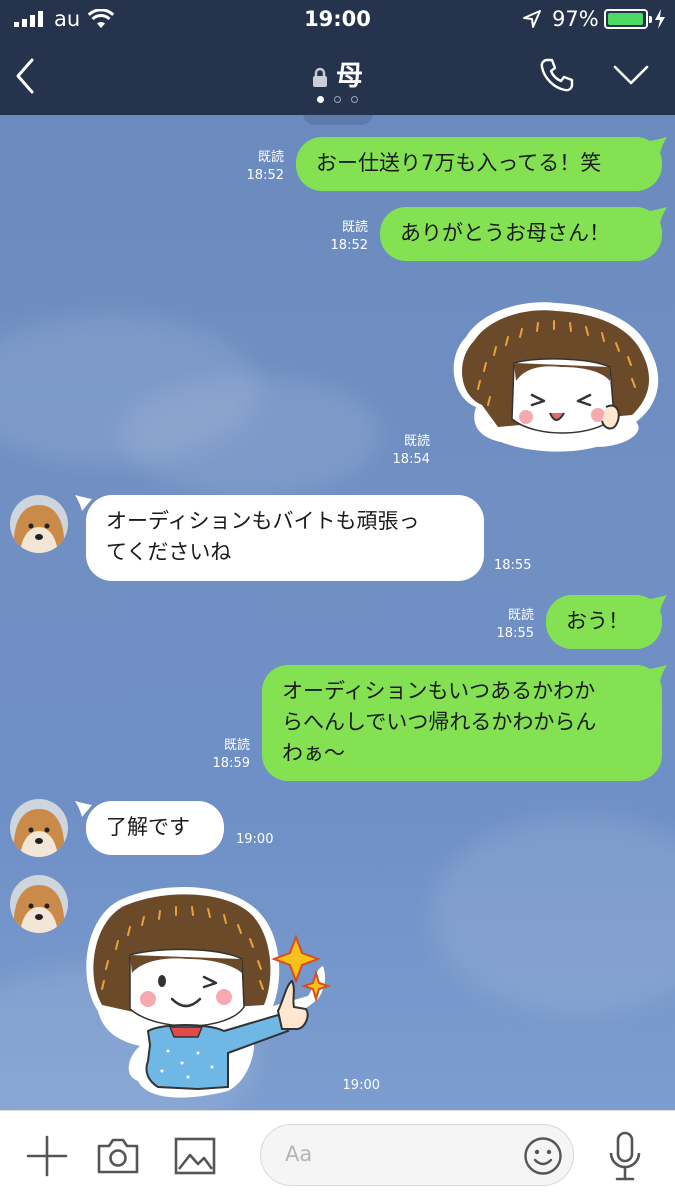 The image size is (675, 1200). Describe the element at coordinates (195, 1156) in the screenshot. I see `image-gallery-icon` at that location.